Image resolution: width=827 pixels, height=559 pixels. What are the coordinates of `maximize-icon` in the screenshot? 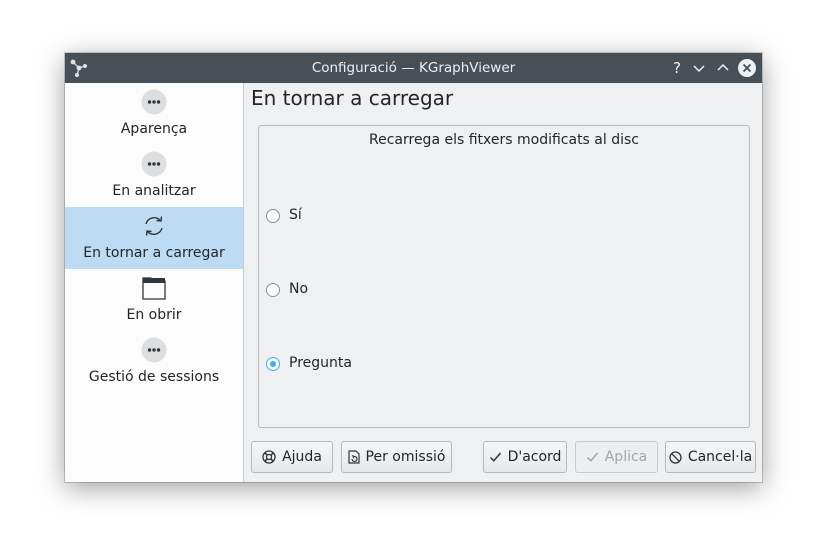 It's located at (723, 68).